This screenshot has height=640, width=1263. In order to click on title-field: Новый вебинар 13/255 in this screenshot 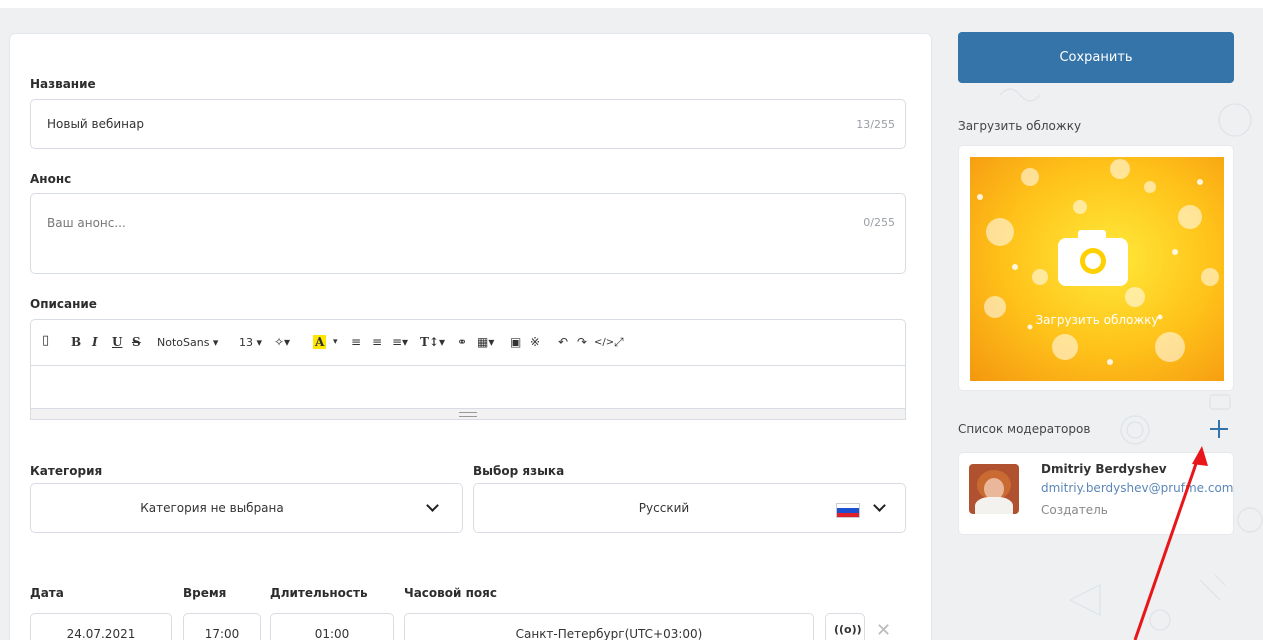, I will do `click(468, 124)`.